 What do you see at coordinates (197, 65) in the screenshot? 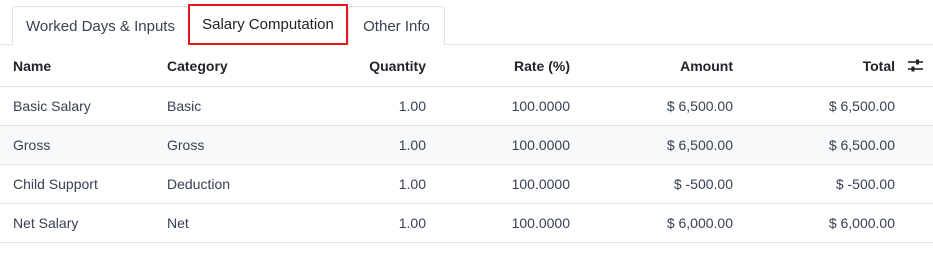
I see `column-header-category: Category` at bounding box center [197, 65].